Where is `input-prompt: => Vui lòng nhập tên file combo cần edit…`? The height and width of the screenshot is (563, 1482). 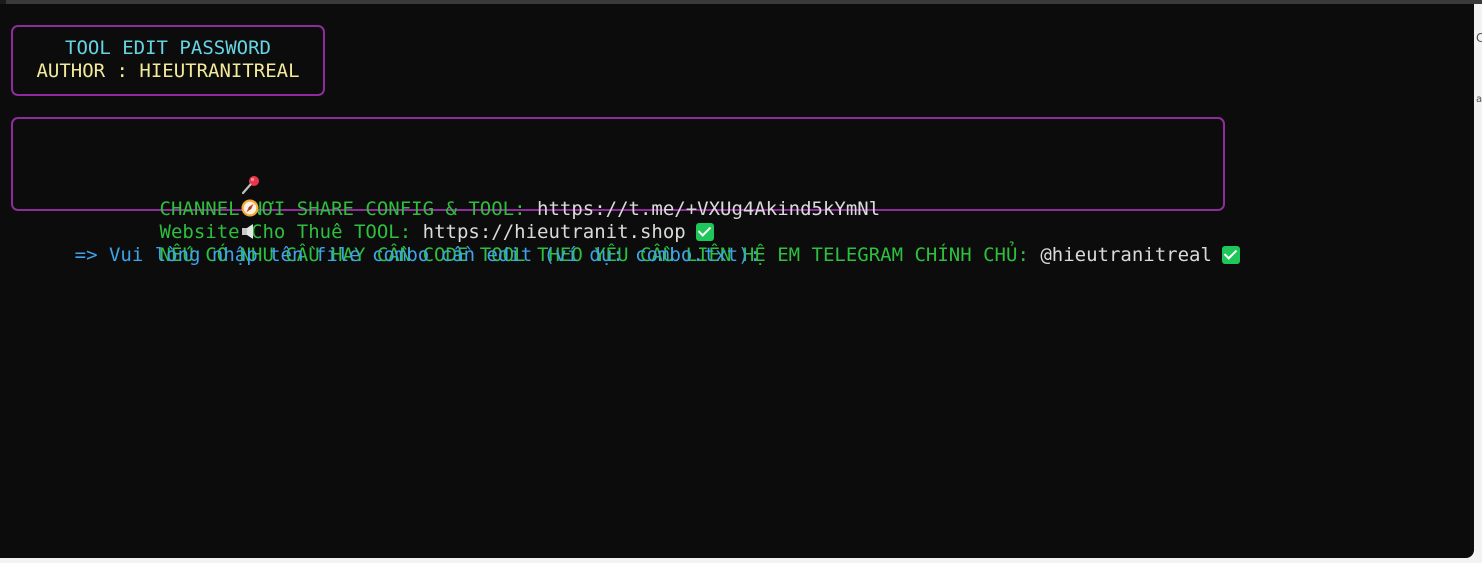
input-prompt: => Vui lòng nhập tên file combo cần edit… is located at coordinates (383, 255).